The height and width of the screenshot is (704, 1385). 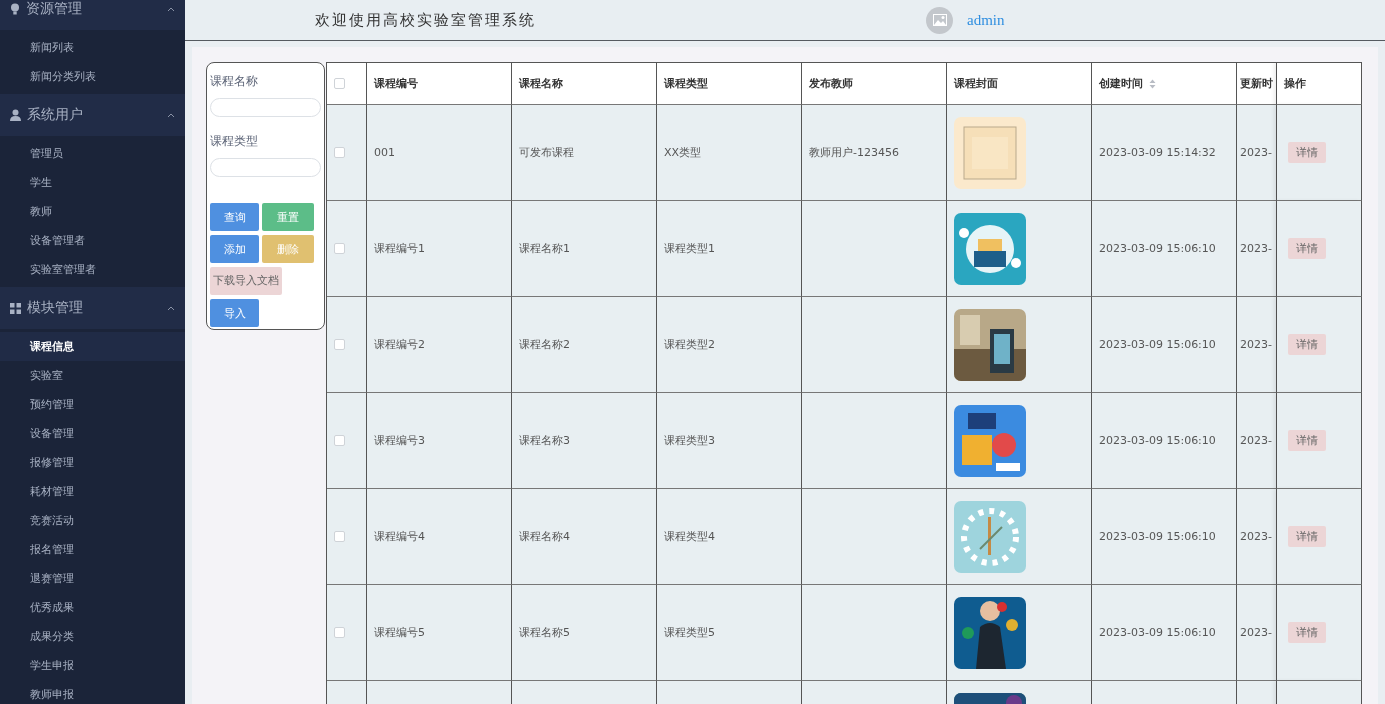 I want to click on table-cell: 课程名称1, so click(x=584, y=249).